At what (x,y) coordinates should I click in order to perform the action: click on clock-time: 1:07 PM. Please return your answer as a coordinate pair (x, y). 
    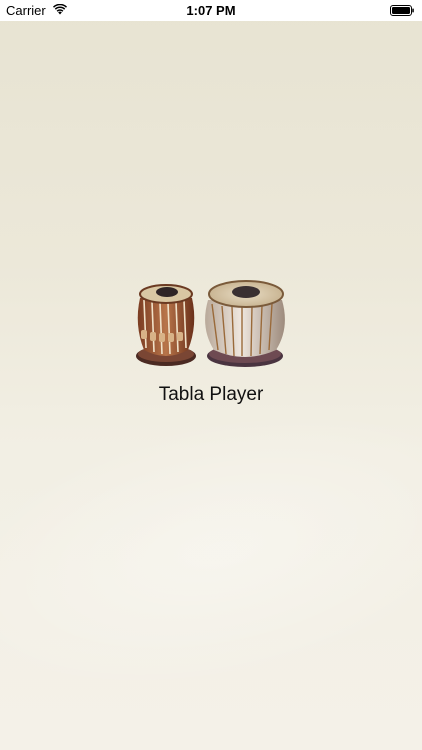
    Looking at the image, I should click on (211, 10).